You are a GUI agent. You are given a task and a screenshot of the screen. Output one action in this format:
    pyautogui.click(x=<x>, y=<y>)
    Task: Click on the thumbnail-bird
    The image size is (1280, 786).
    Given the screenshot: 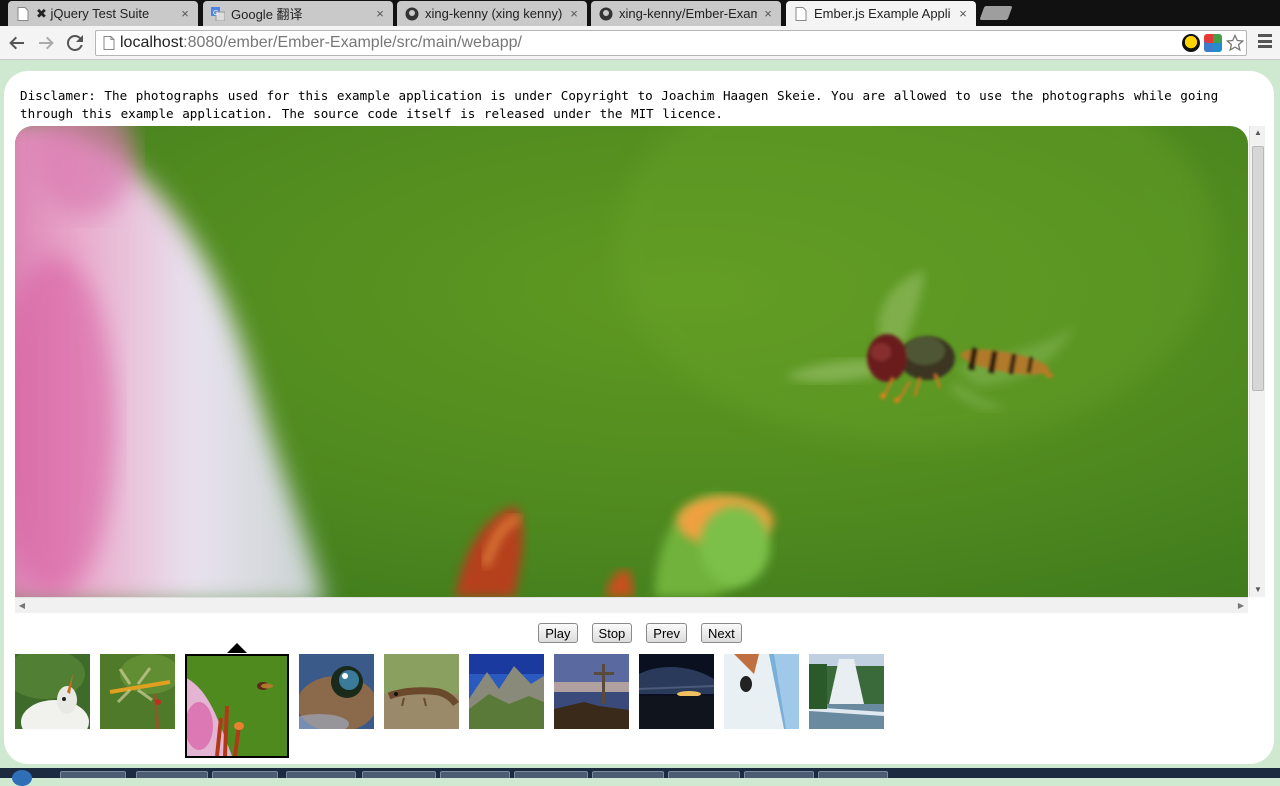 What is the action you would take?
    pyautogui.click(x=52, y=691)
    